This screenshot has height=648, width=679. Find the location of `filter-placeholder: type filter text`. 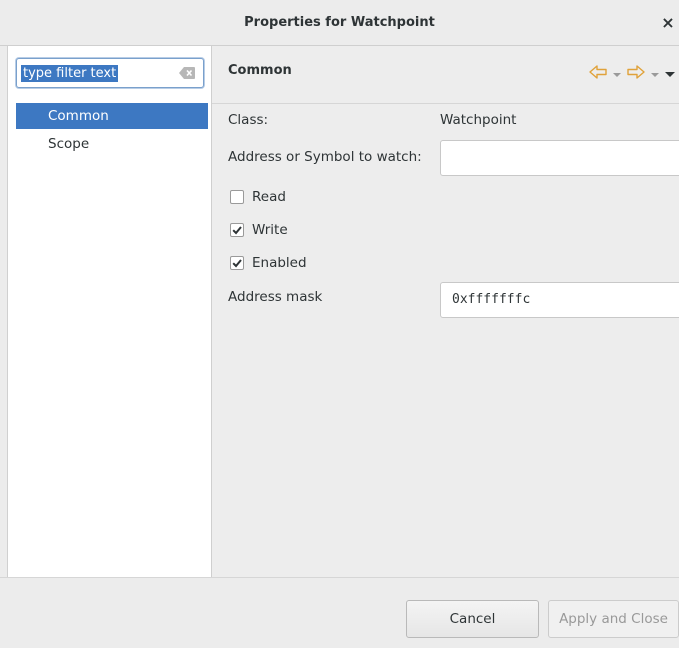

filter-placeholder: type filter text is located at coordinates (70, 73).